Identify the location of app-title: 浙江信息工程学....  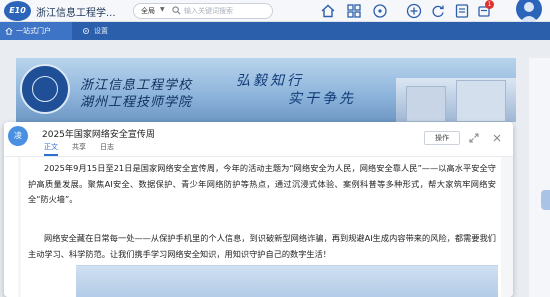
(76, 11).